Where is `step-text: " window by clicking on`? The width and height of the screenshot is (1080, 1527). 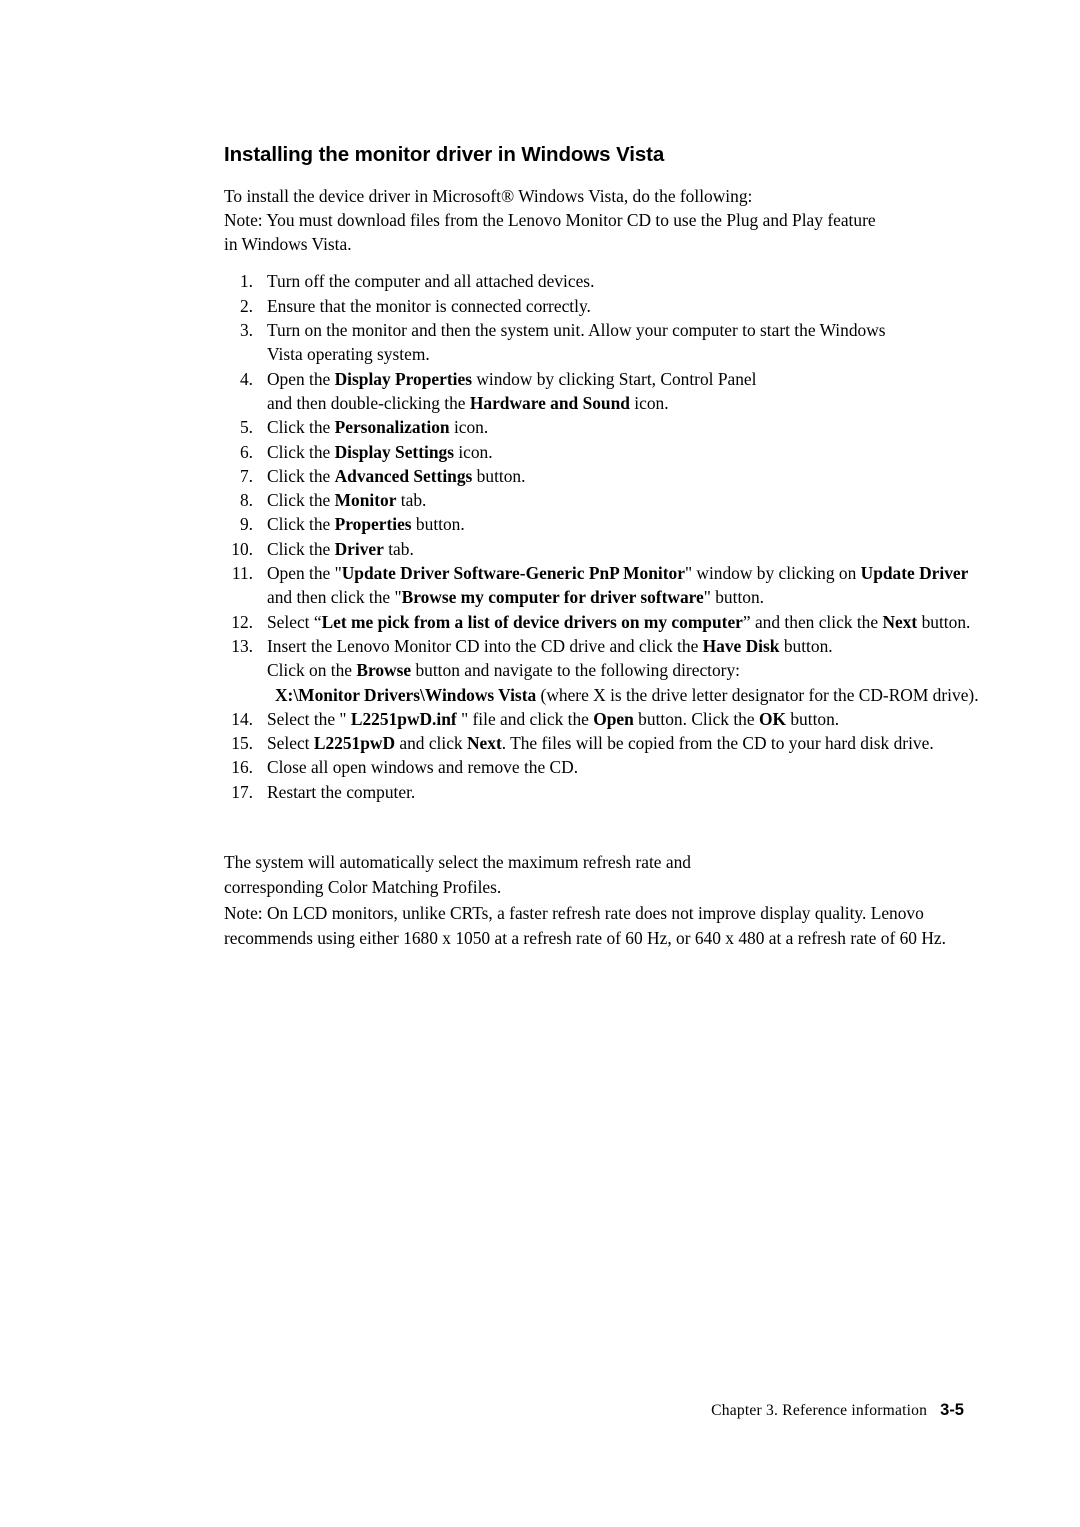 step-text: " window by clicking on is located at coordinates (772, 573).